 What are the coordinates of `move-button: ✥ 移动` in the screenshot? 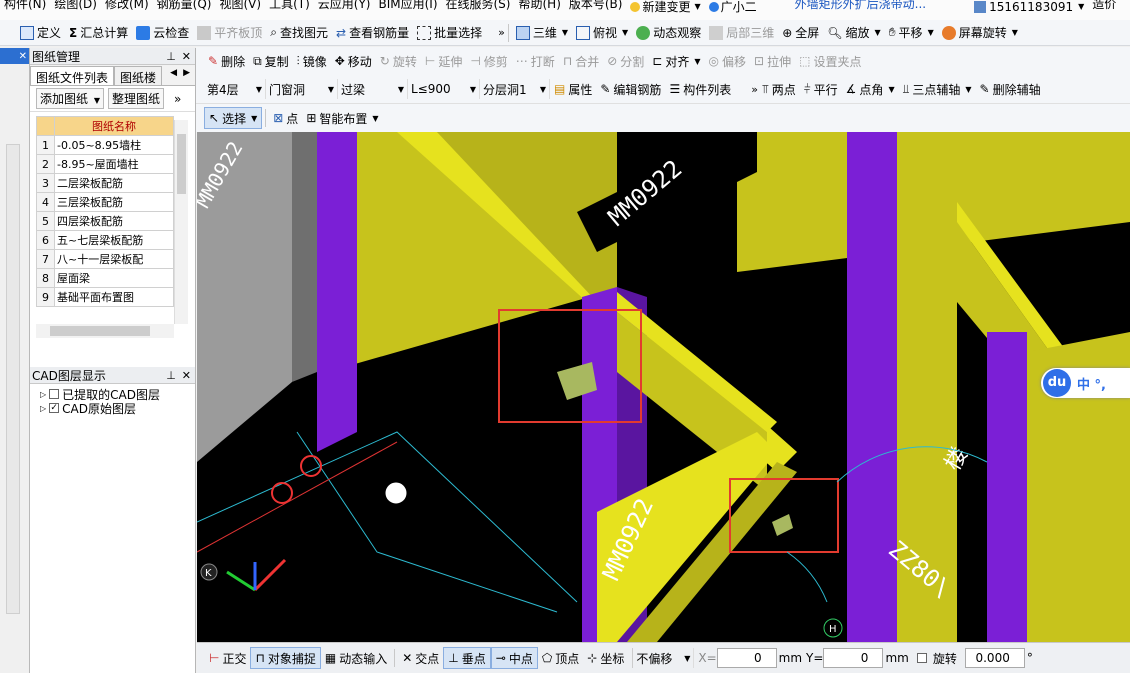 It's located at (353, 61).